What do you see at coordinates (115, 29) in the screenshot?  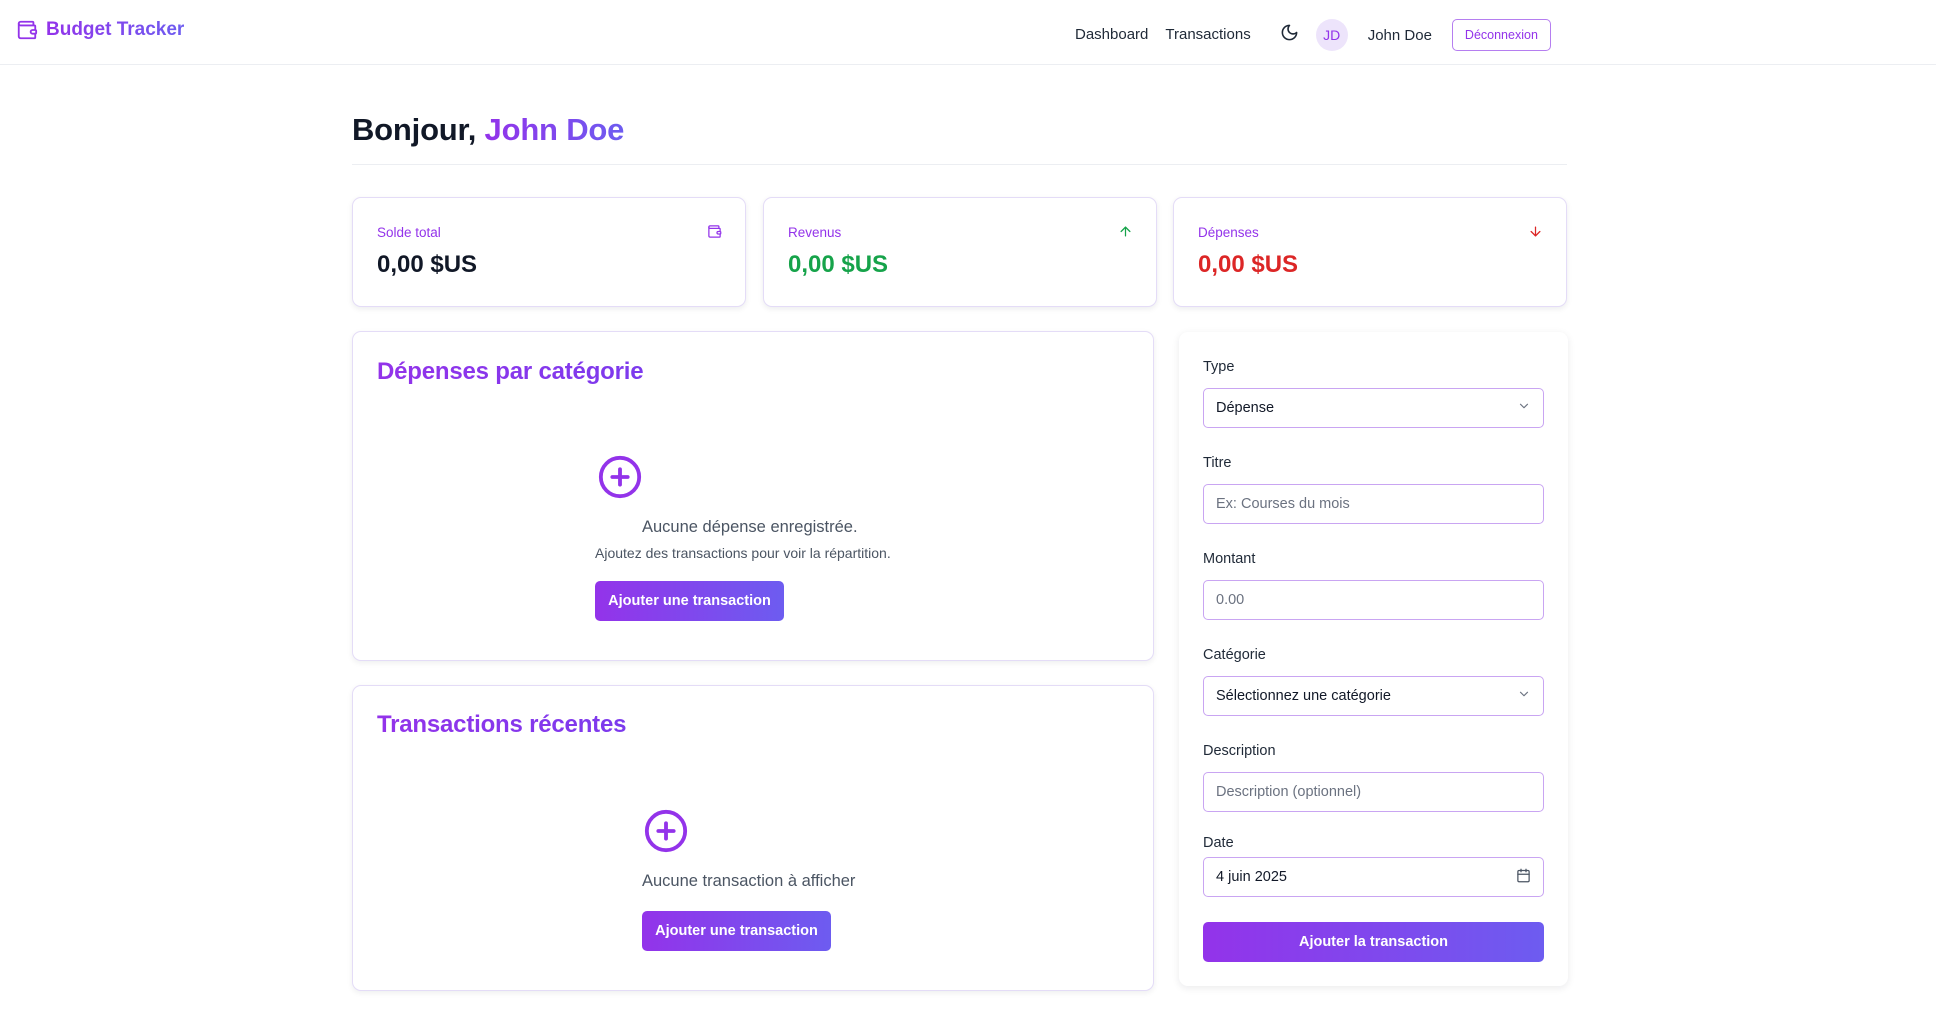 I see `app-title: Budget Tracker` at bounding box center [115, 29].